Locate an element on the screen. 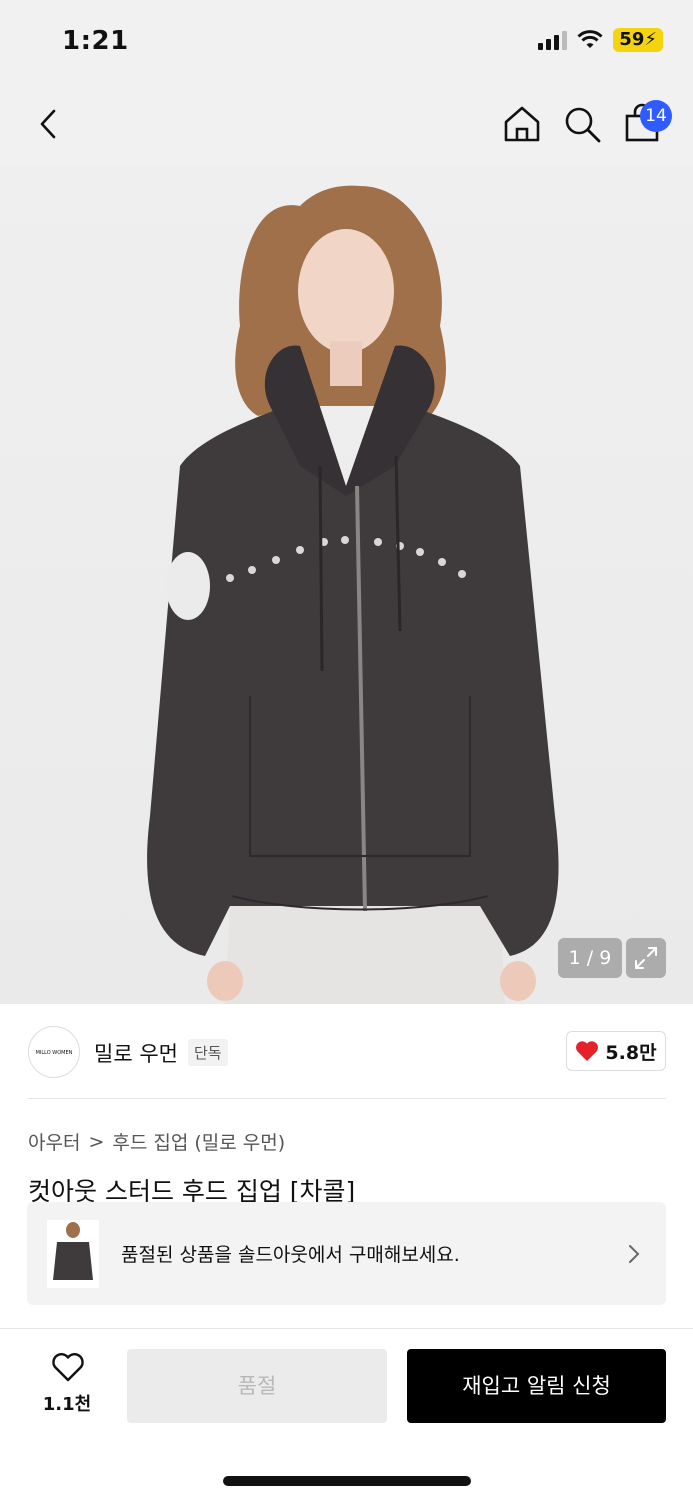  cart-count-badge: 14 is located at coordinates (656, 116).